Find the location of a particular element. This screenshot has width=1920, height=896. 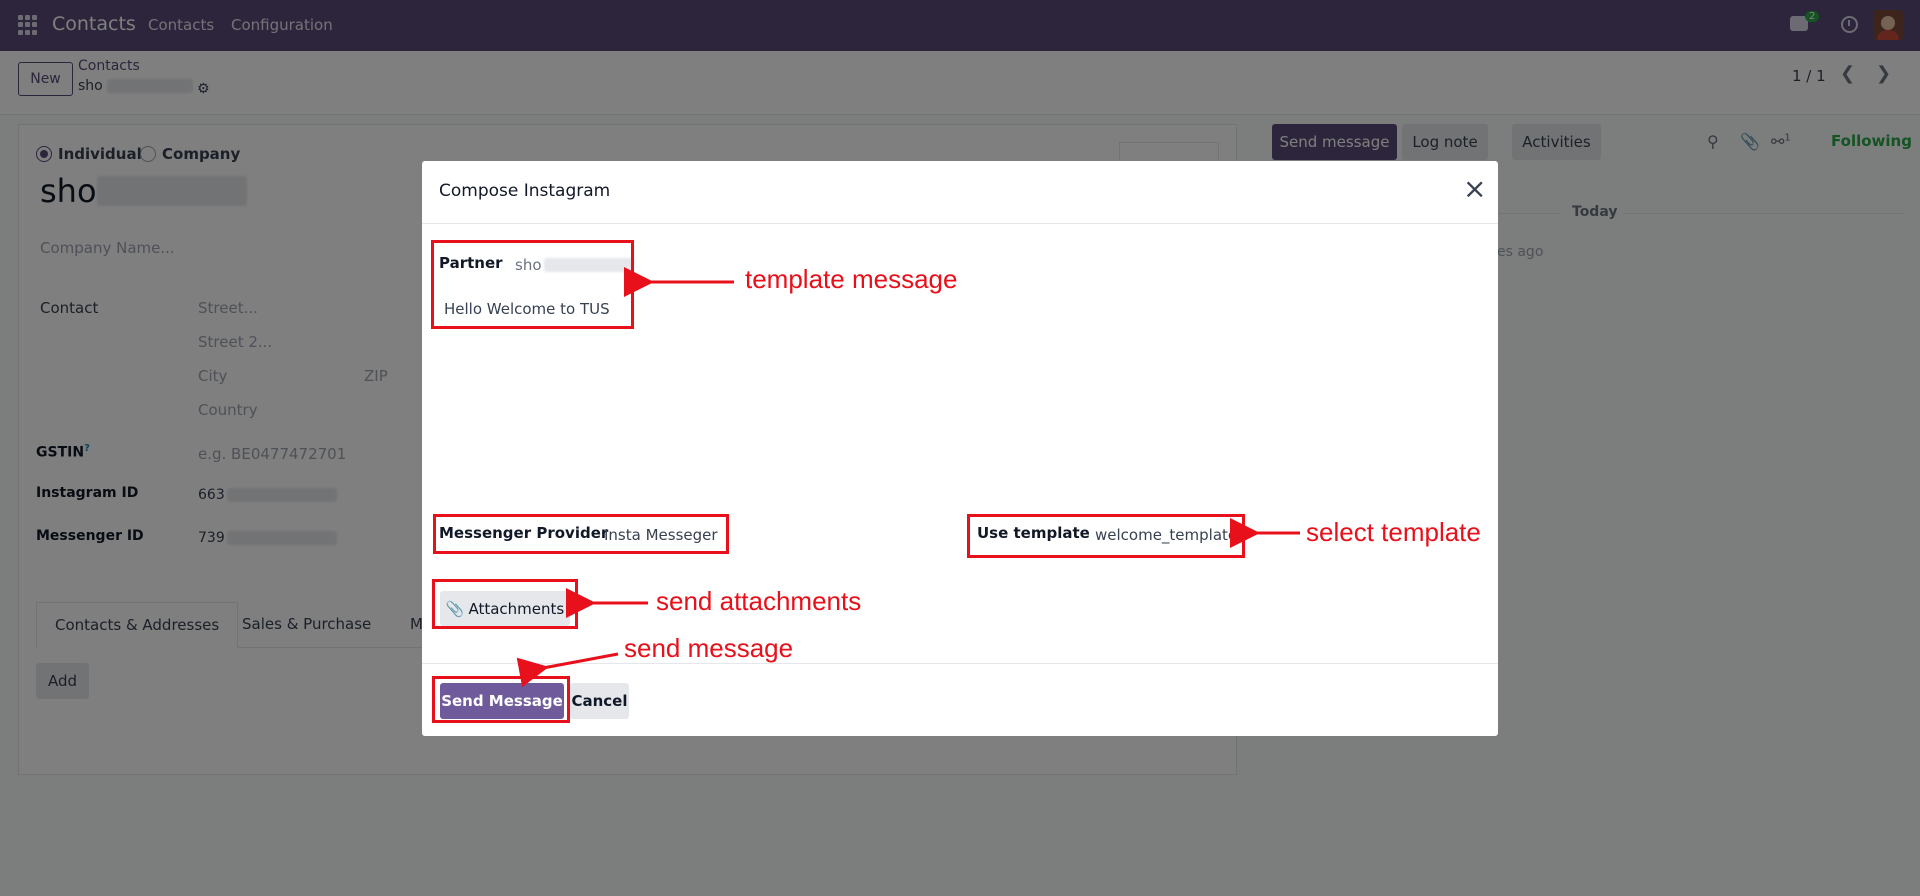

modal-title: Compose Instagram is located at coordinates (525, 191).